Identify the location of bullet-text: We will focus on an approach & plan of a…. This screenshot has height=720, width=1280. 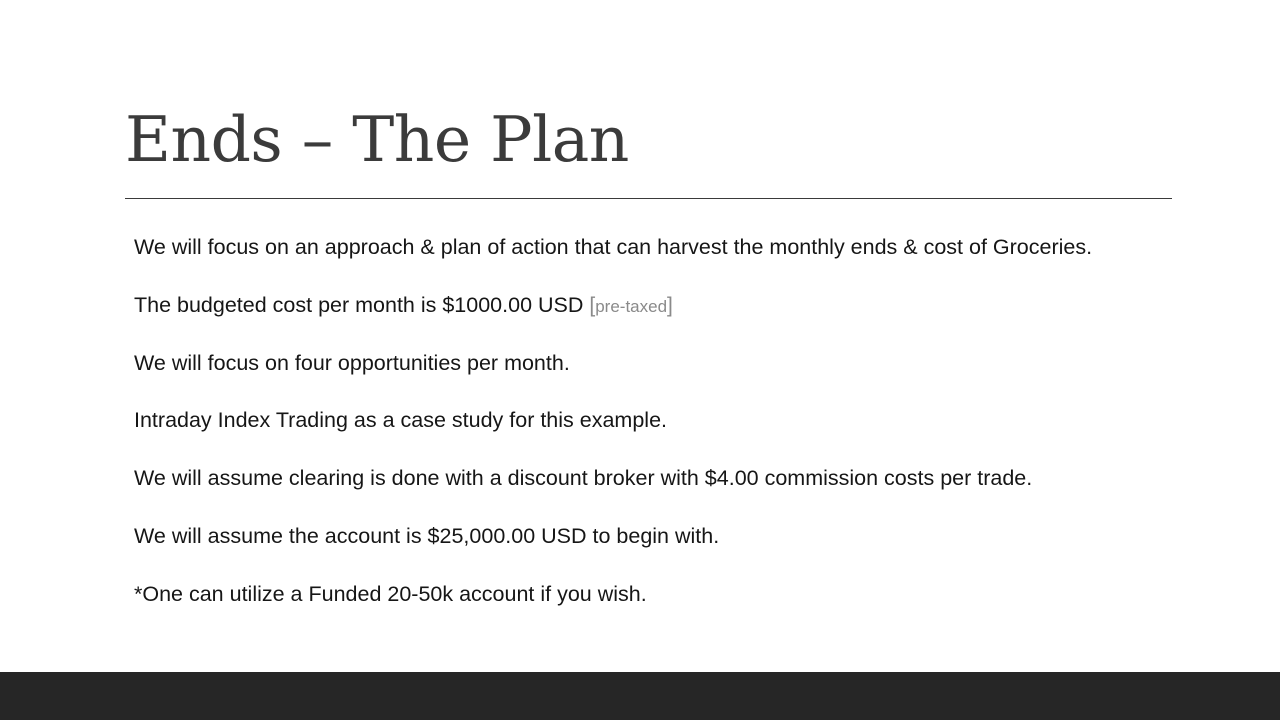
(613, 247).